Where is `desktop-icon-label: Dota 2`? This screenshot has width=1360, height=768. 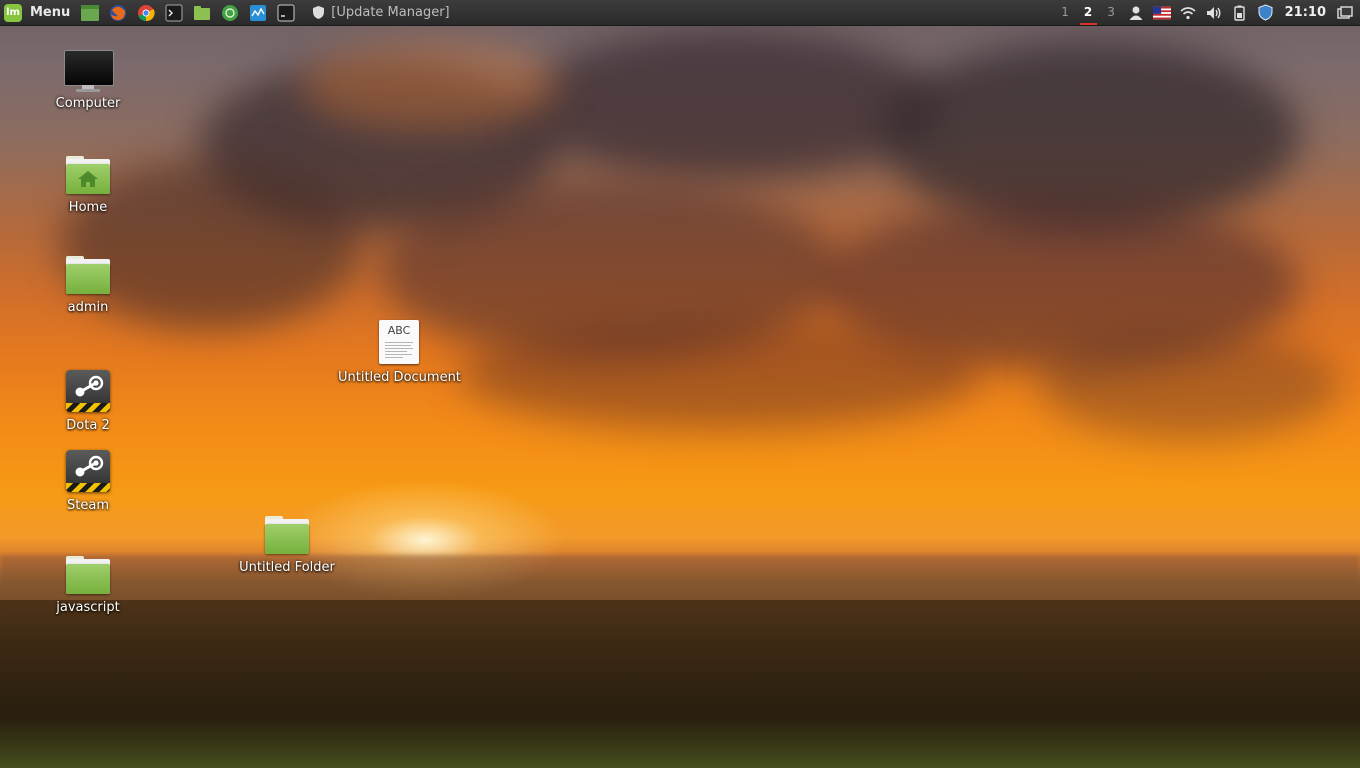
desktop-icon-label: Dota 2 is located at coordinates (88, 425).